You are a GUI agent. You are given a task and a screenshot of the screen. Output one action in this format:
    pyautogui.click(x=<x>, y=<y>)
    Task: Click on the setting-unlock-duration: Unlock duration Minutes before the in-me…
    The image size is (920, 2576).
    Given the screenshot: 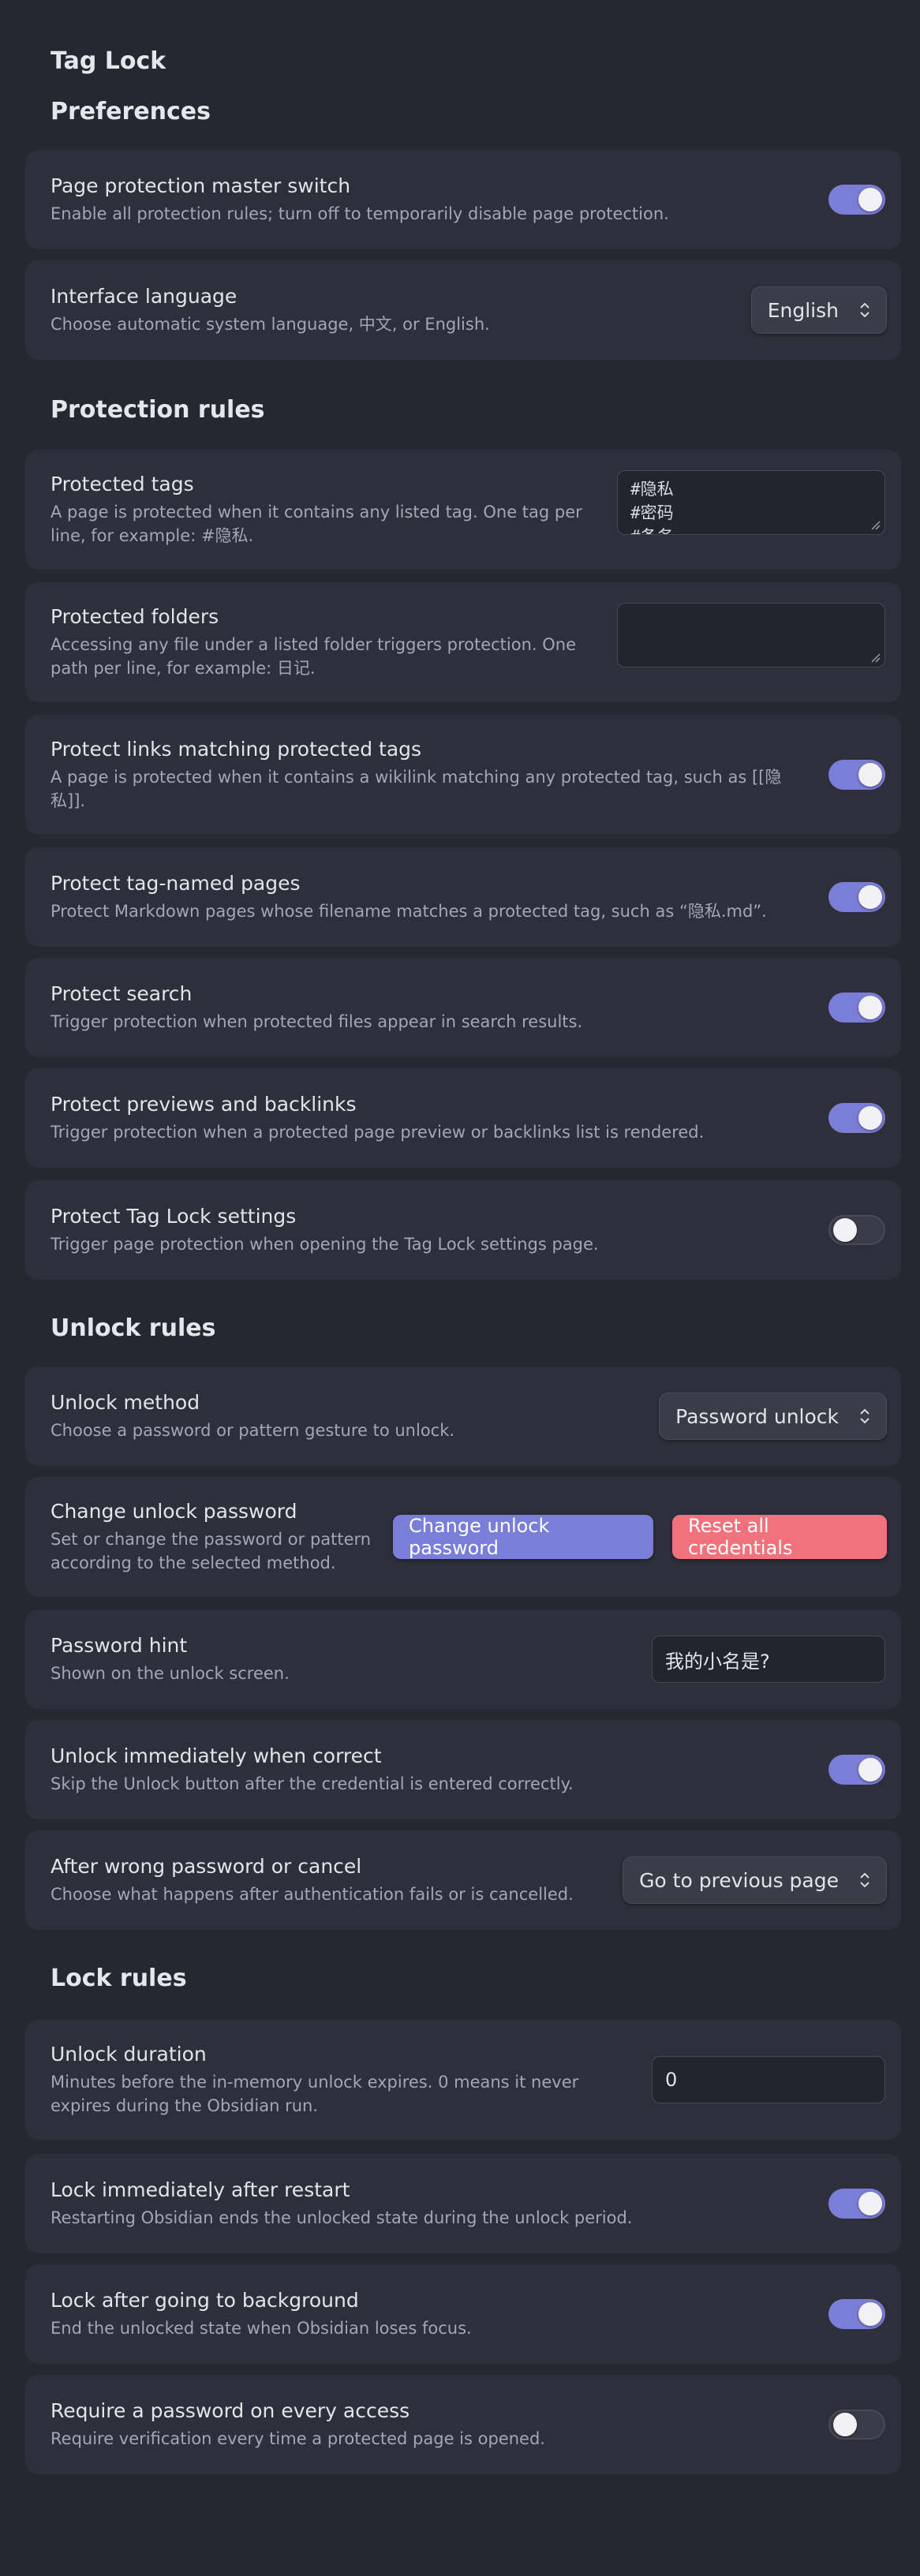 What is the action you would take?
    pyautogui.click(x=463, y=2080)
    